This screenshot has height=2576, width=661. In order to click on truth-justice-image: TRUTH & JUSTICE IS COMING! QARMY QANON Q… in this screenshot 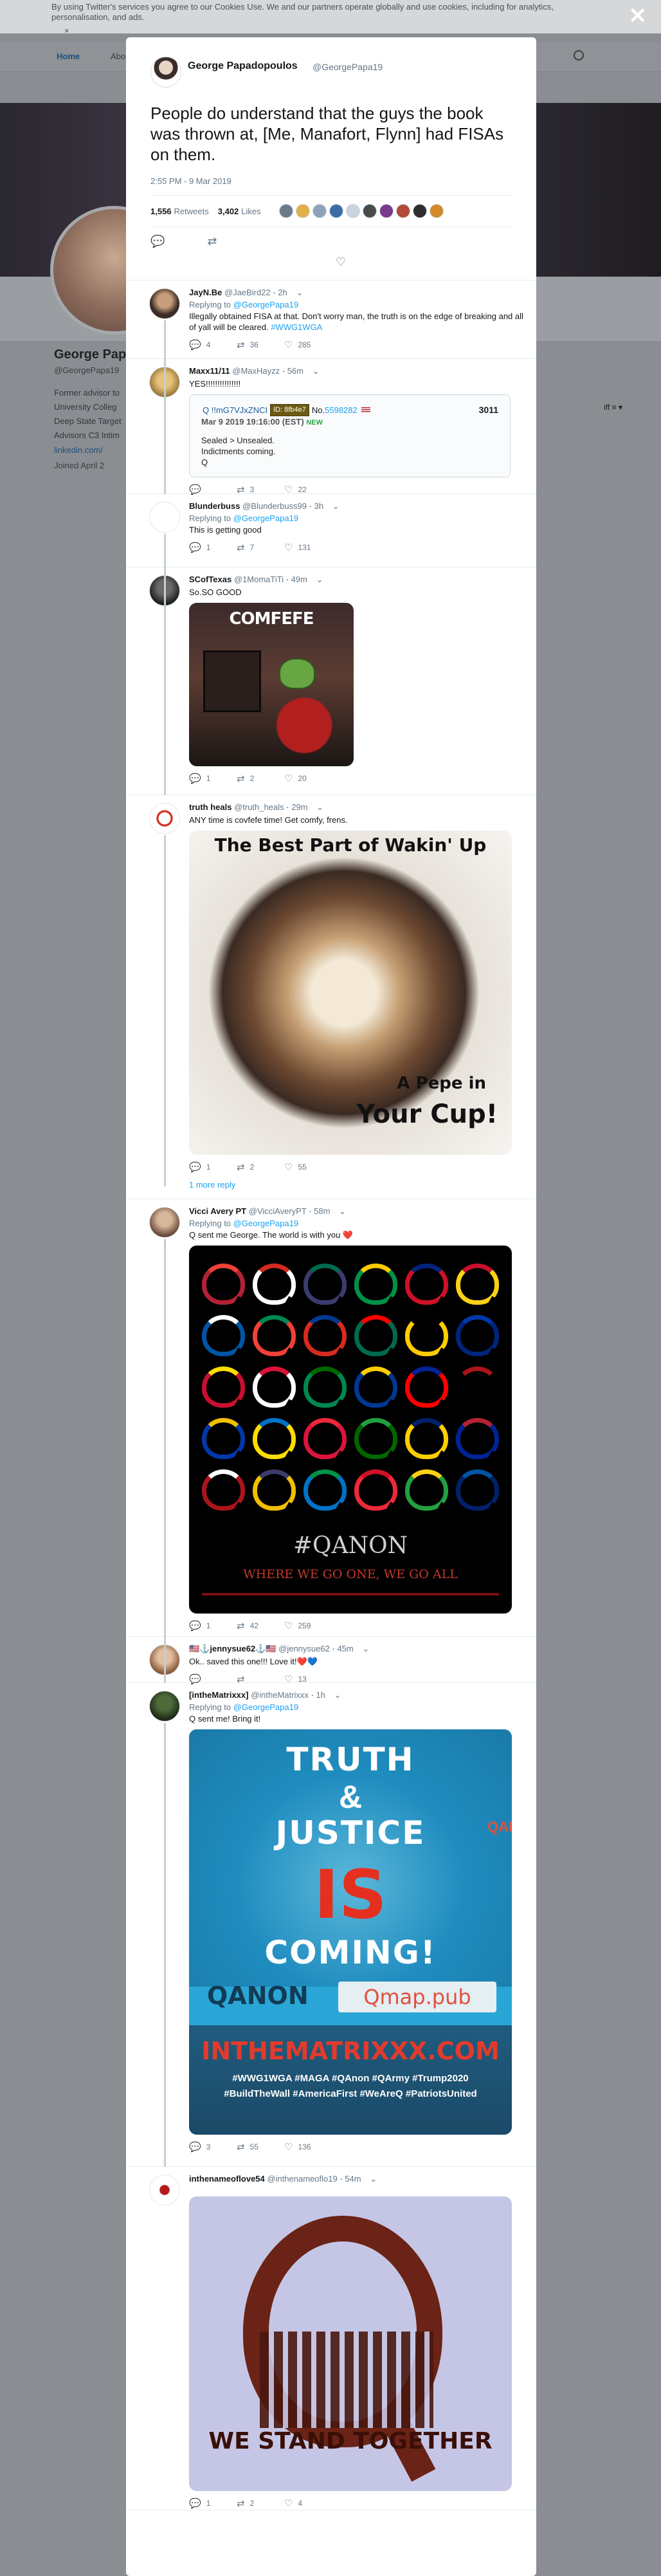, I will do `click(351, 1932)`.